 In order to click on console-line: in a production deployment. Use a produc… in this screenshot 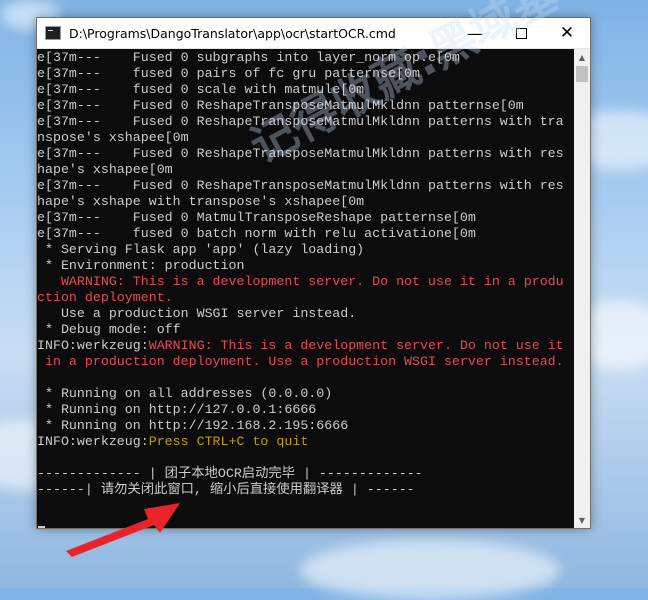, I will do `click(305, 362)`.